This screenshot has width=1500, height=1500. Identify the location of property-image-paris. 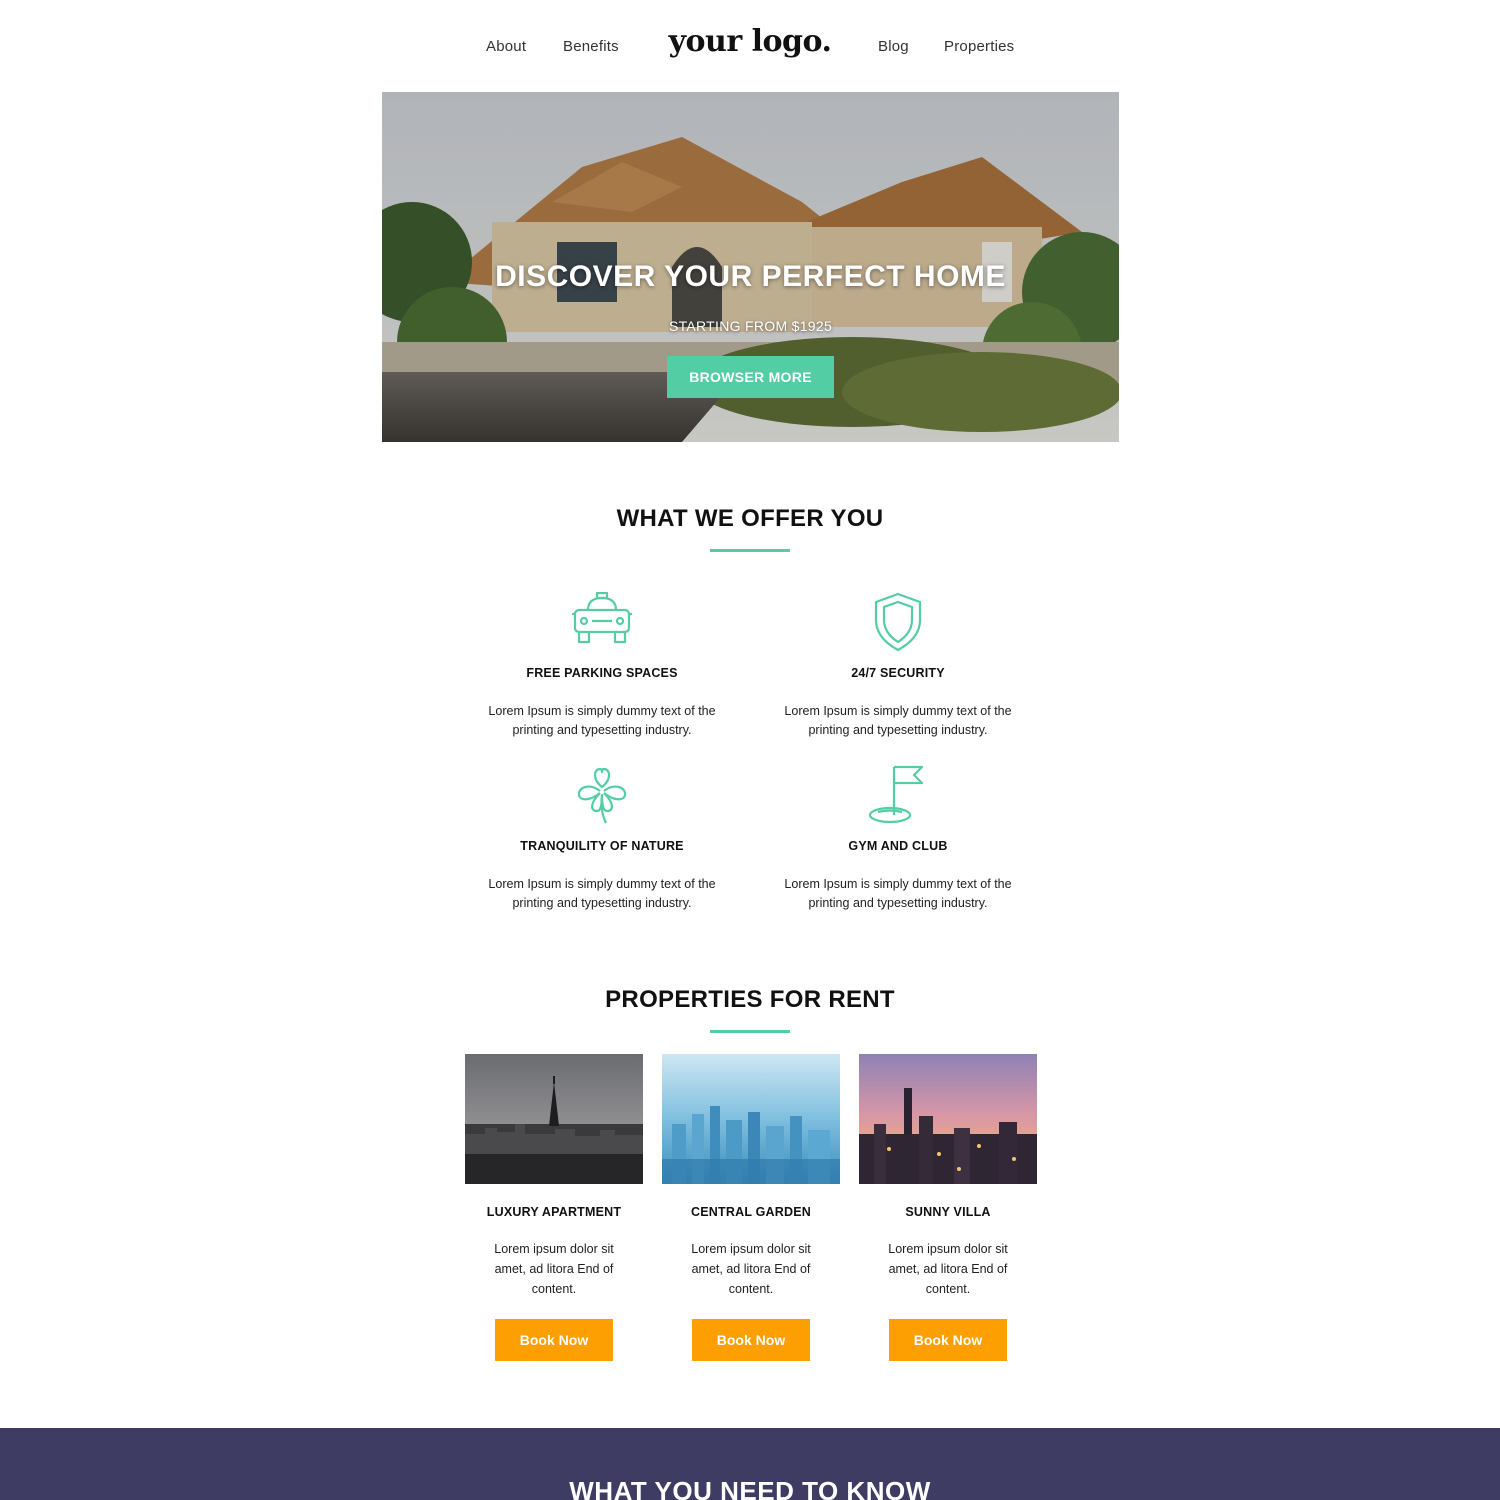
(554, 1119).